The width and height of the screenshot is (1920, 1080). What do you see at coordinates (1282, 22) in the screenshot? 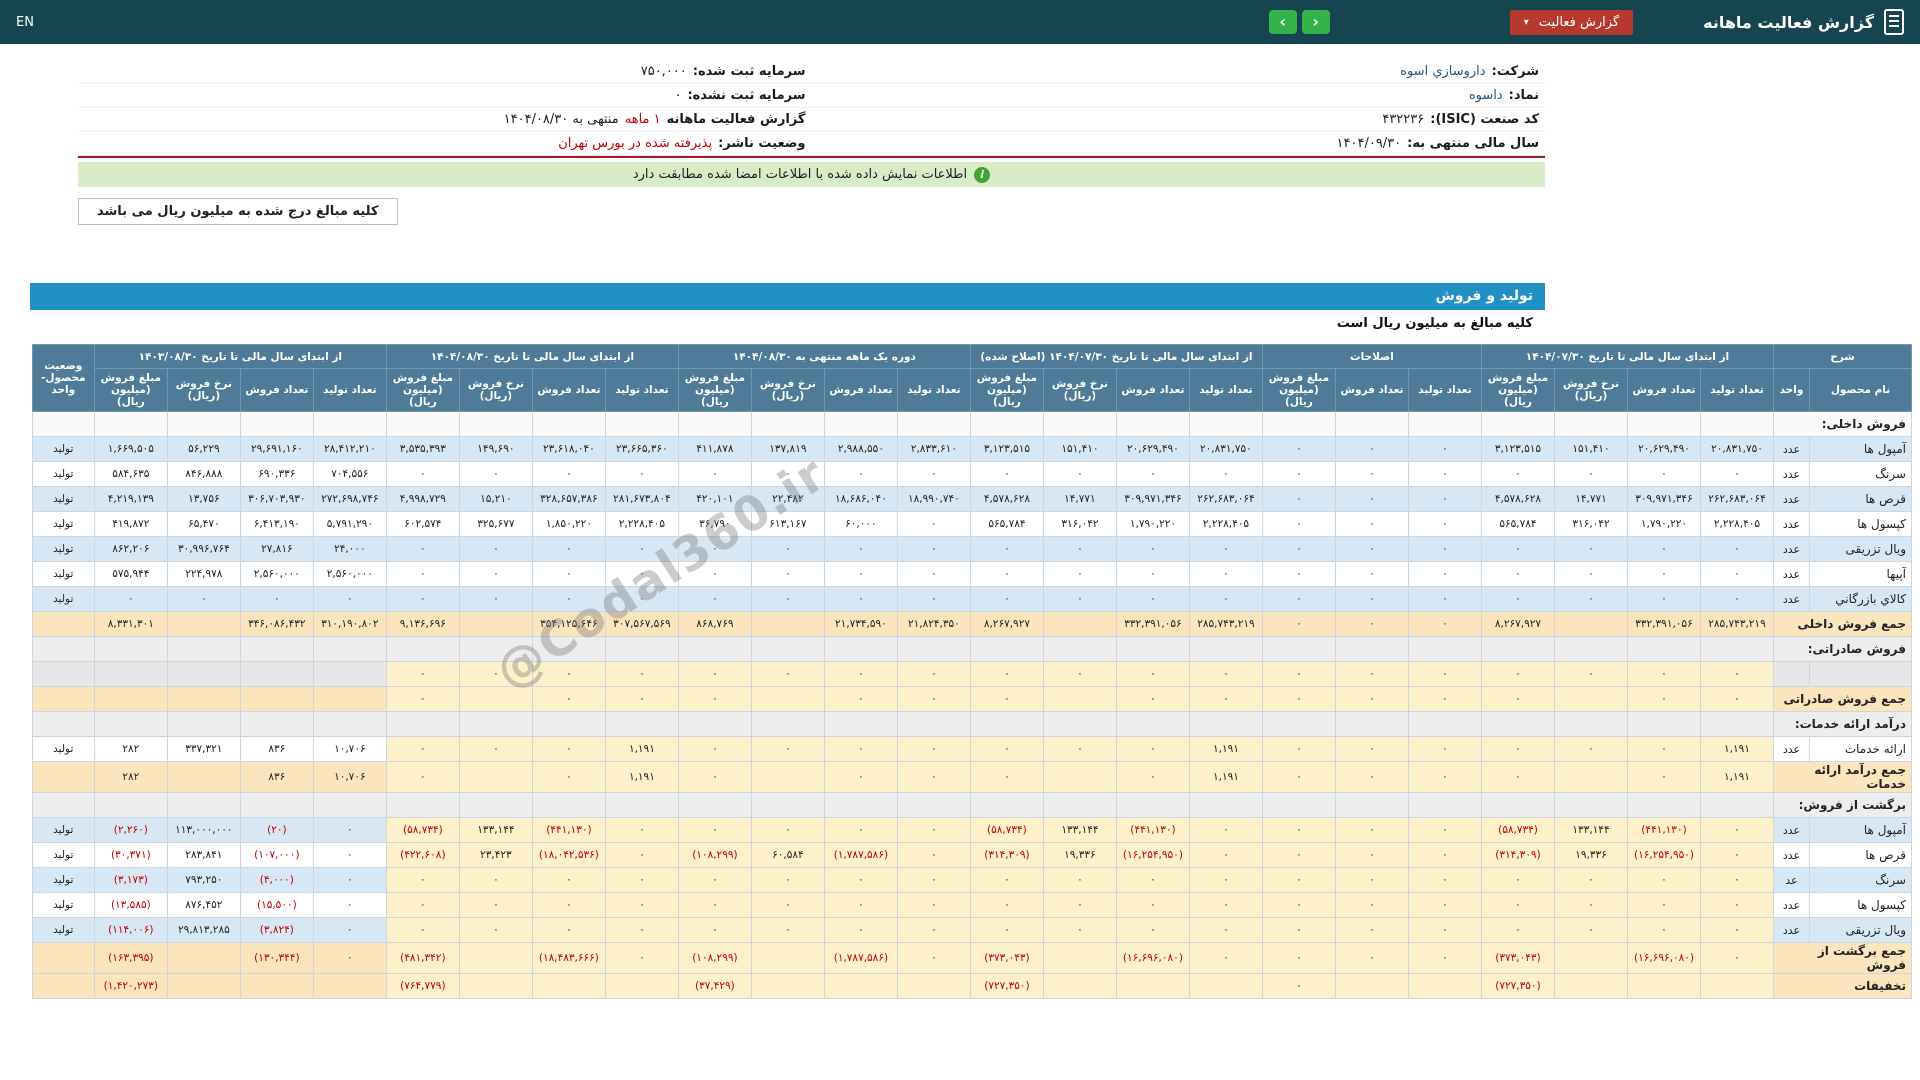
I see `prev-report-button: ‹` at bounding box center [1282, 22].